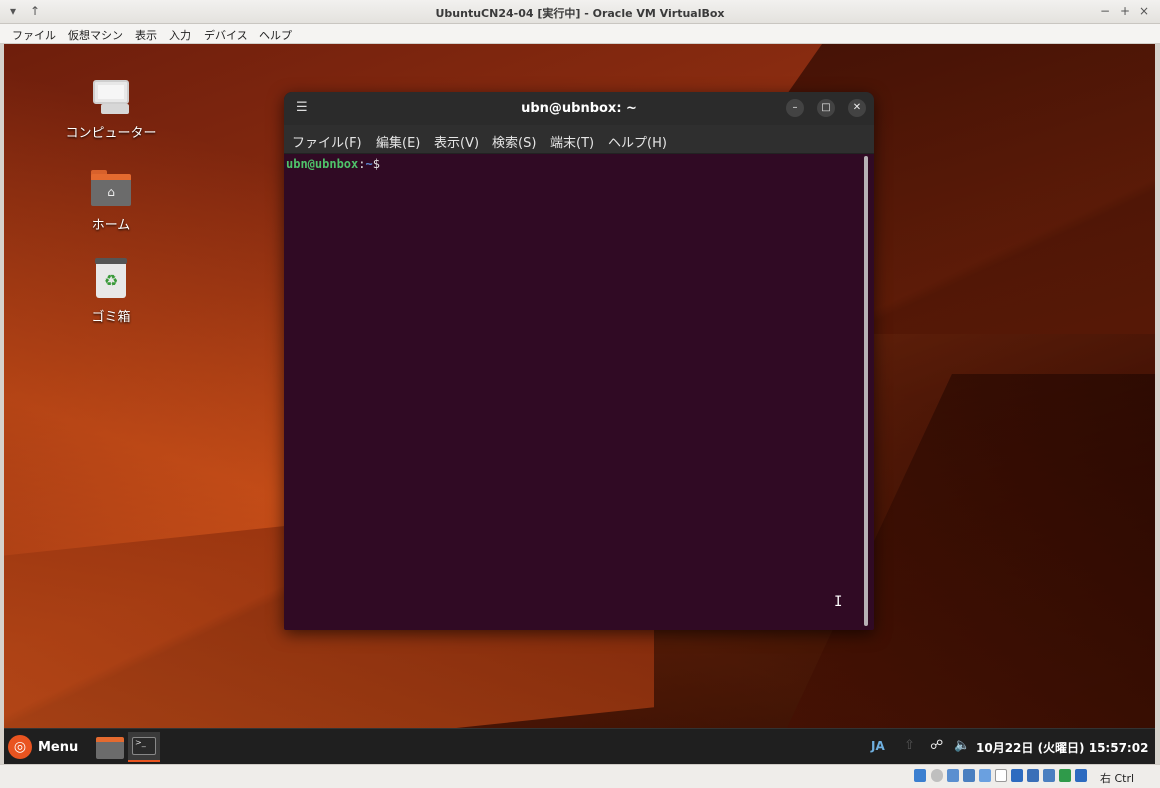 This screenshot has width=1160, height=788. I want to click on update-icon: ⇧, so click(909, 745).